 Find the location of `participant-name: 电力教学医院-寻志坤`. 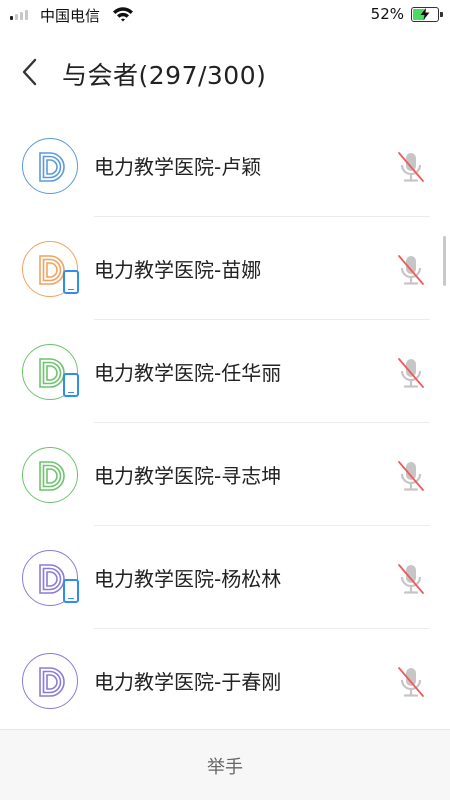

participant-name: 电力教学医院-寻志坤 is located at coordinates (188, 476).